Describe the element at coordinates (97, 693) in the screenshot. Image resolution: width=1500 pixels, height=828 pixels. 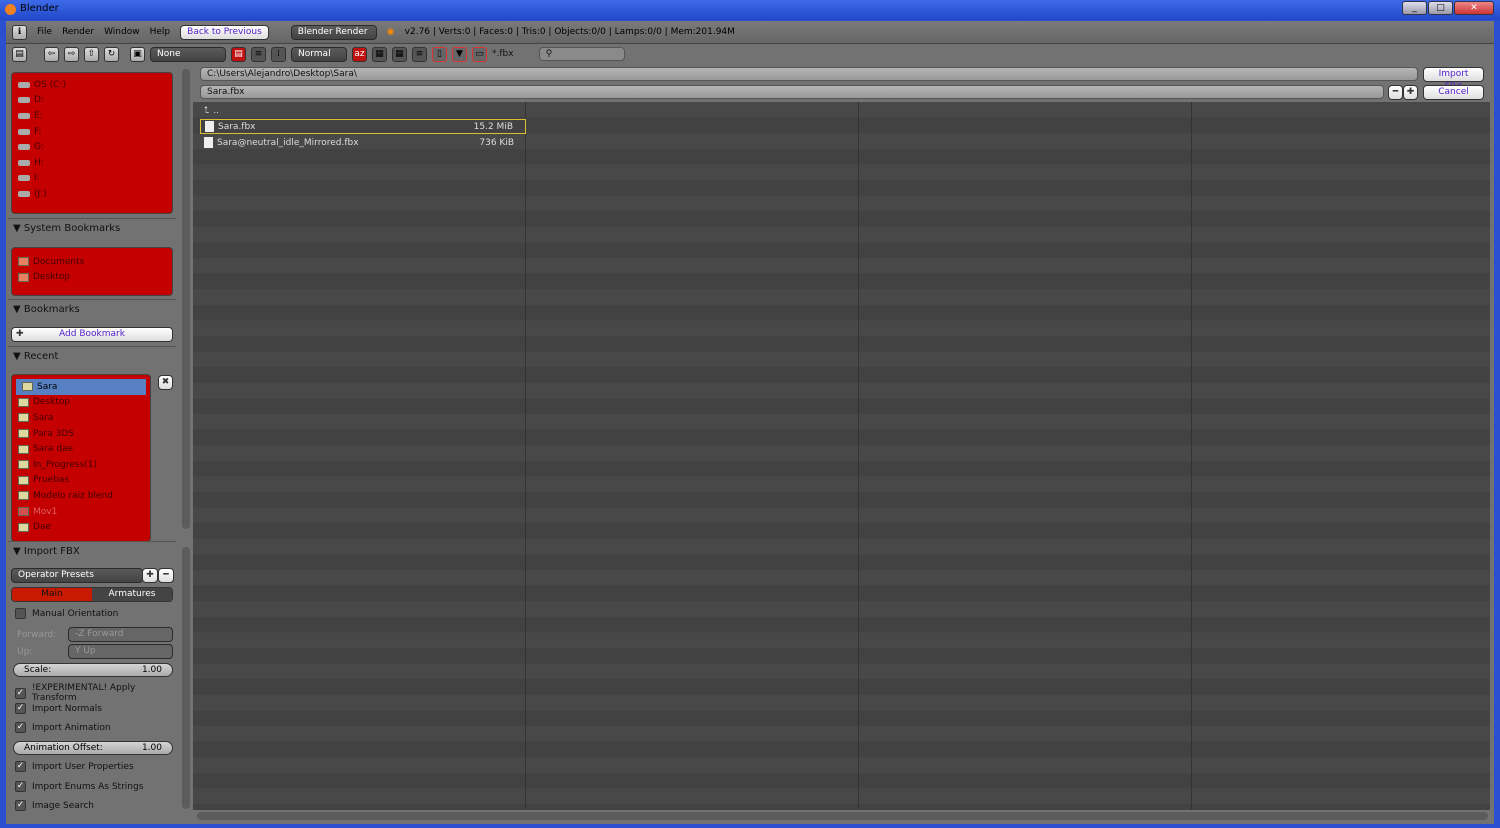
I see `apply-transform-checkbox: ✓ !EXPERIMENTAL! Apply Transform` at that location.